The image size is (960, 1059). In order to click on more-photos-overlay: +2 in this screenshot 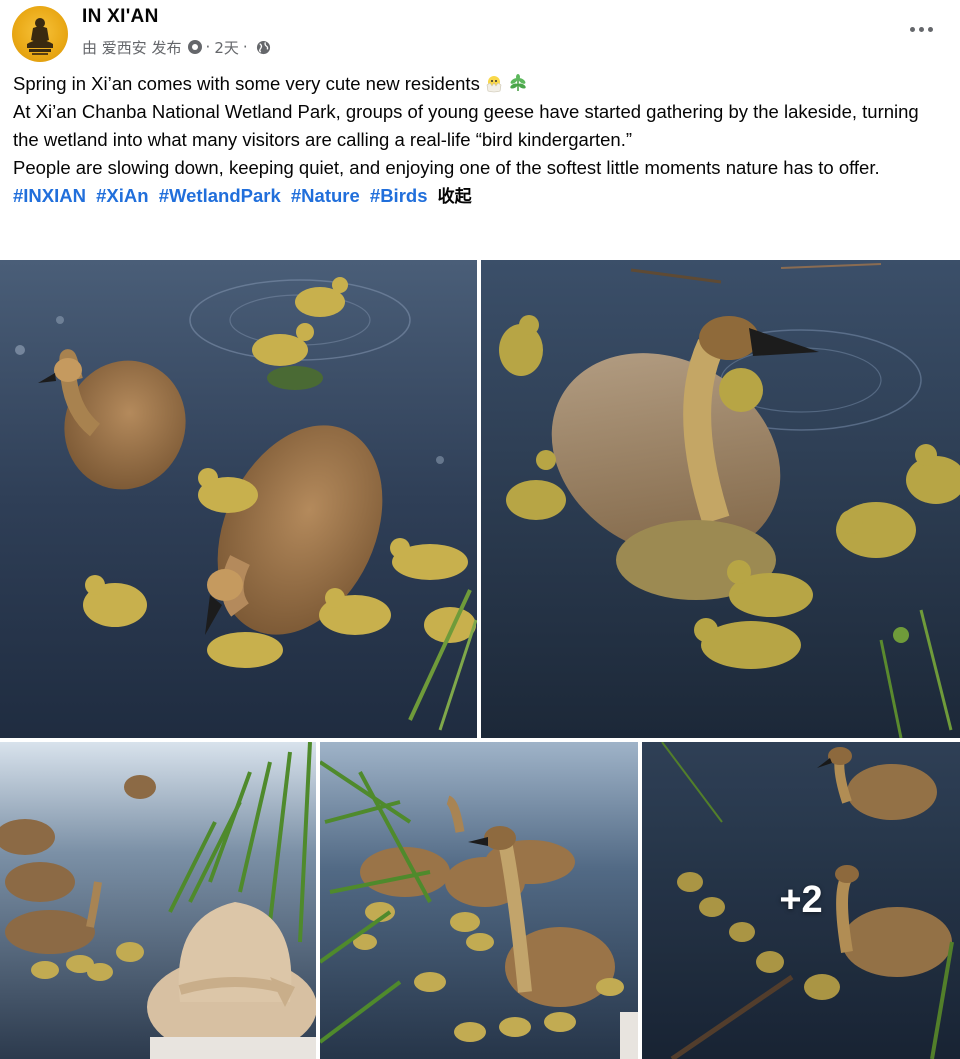, I will do `click(801, 900)`.